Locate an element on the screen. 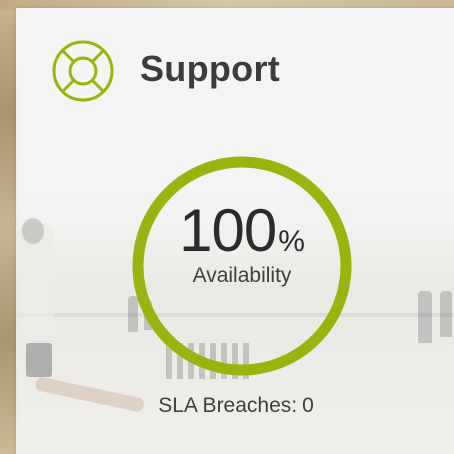 Image resolution: width=454 pixels, height=454 pixels. card-header: Support is located at coordinates (165, 71).